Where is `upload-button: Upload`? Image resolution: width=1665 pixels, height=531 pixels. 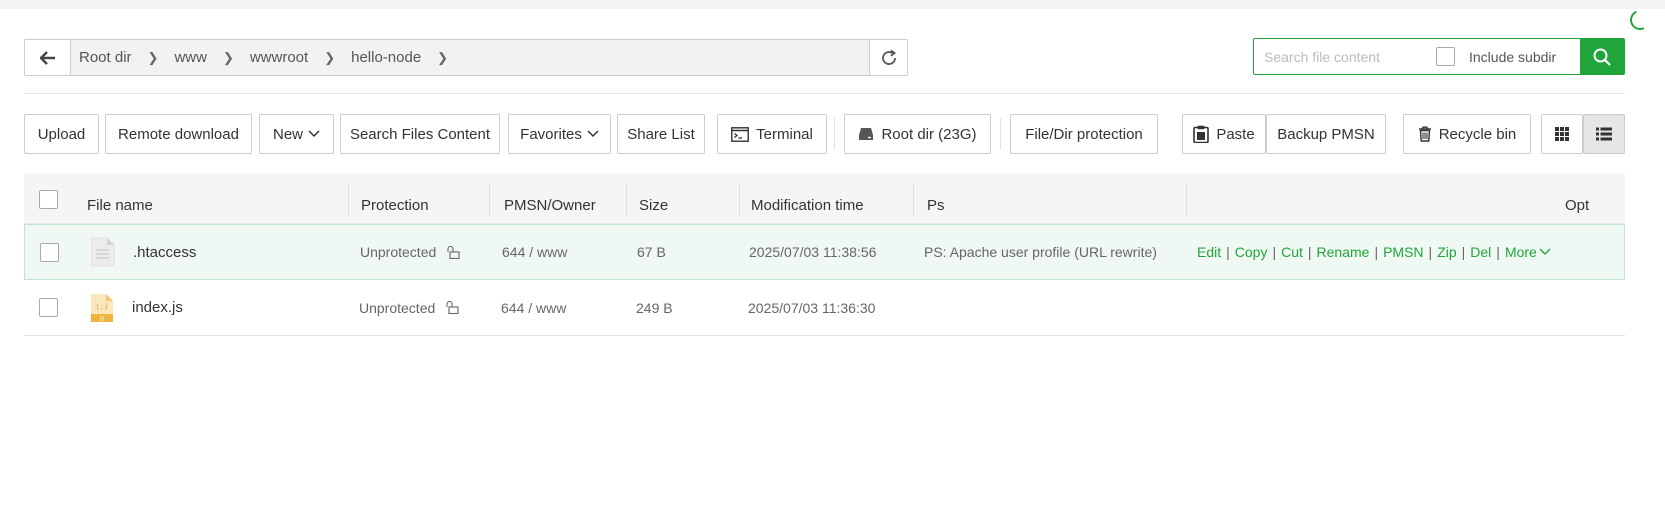
upload-button: Upload is located at coordinates (61, 134).